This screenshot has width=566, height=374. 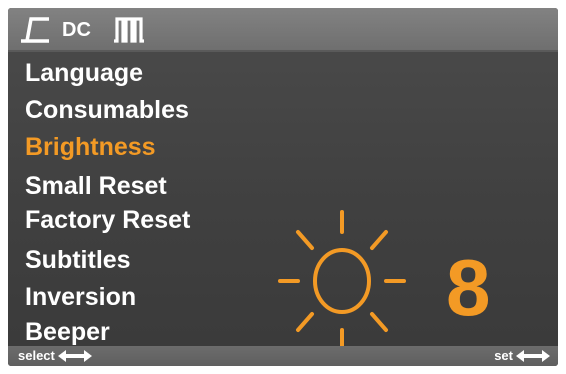 I want to click on menu-item-factory-reset: Factory Reset, so click(x=107, y=220).